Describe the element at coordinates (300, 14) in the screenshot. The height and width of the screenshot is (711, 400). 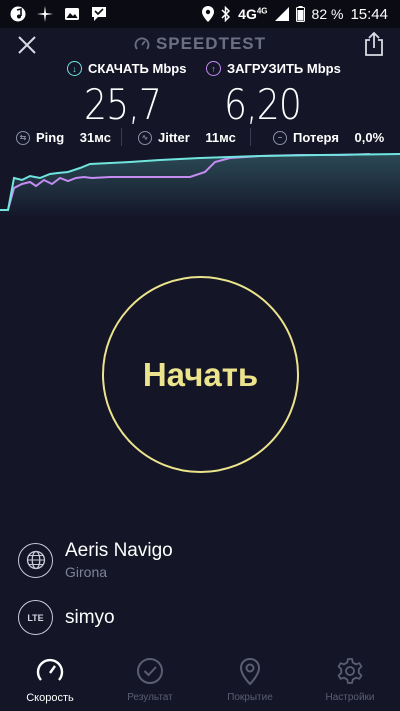
I see `battery-icon` at that location.